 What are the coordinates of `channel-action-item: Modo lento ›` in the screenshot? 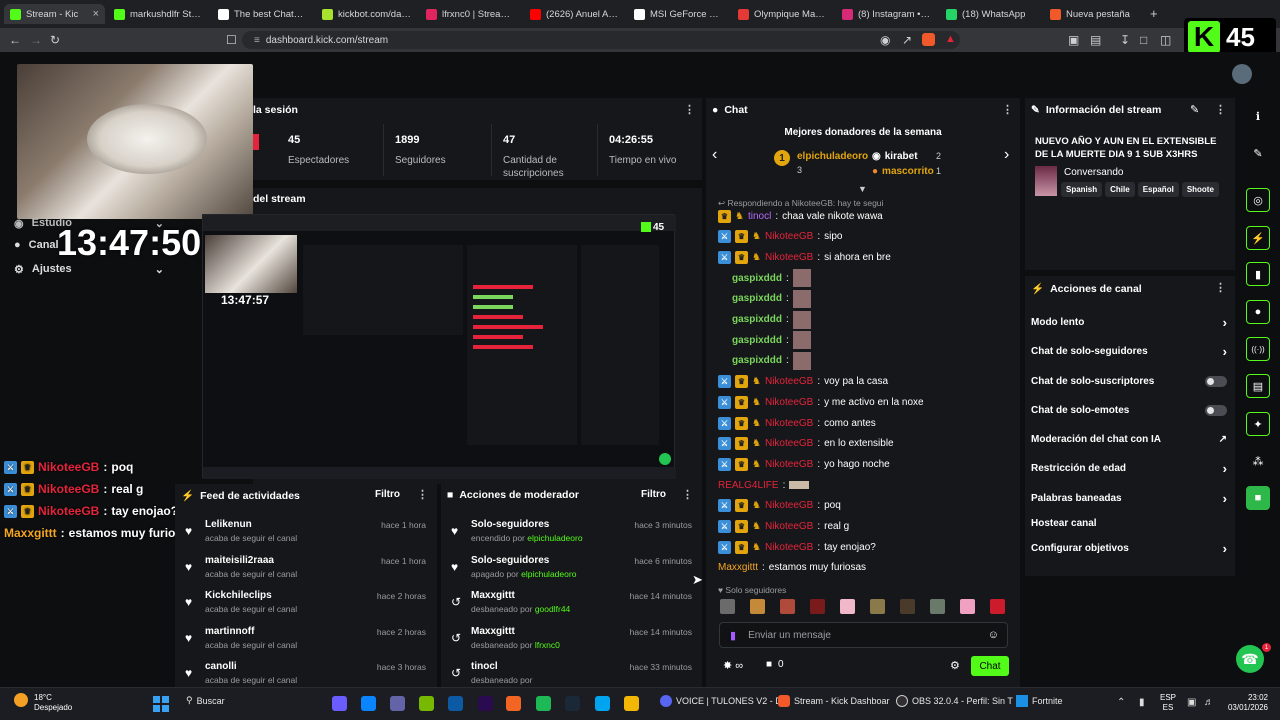 It's located at (1129, 322).